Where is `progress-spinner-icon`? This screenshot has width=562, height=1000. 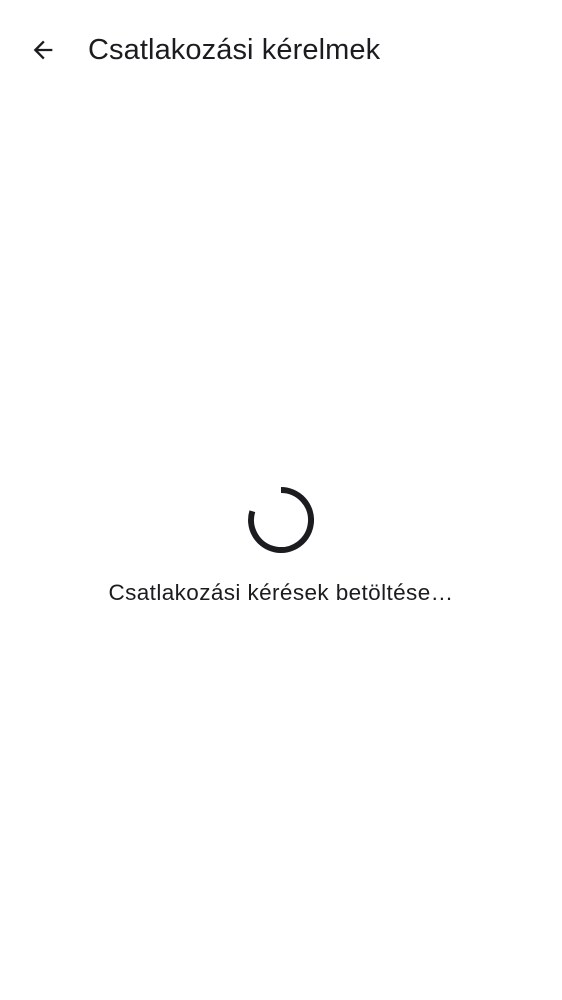 progress-spinner-icon is located at coordinates (281, 520).